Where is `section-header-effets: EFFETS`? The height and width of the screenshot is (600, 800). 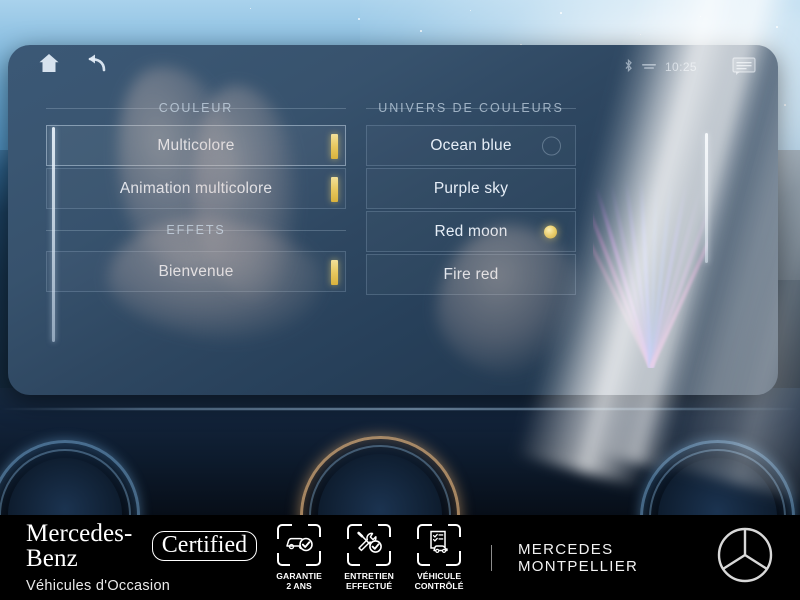
section-header-effets: EFFETS is located at coordinates (196, 230).